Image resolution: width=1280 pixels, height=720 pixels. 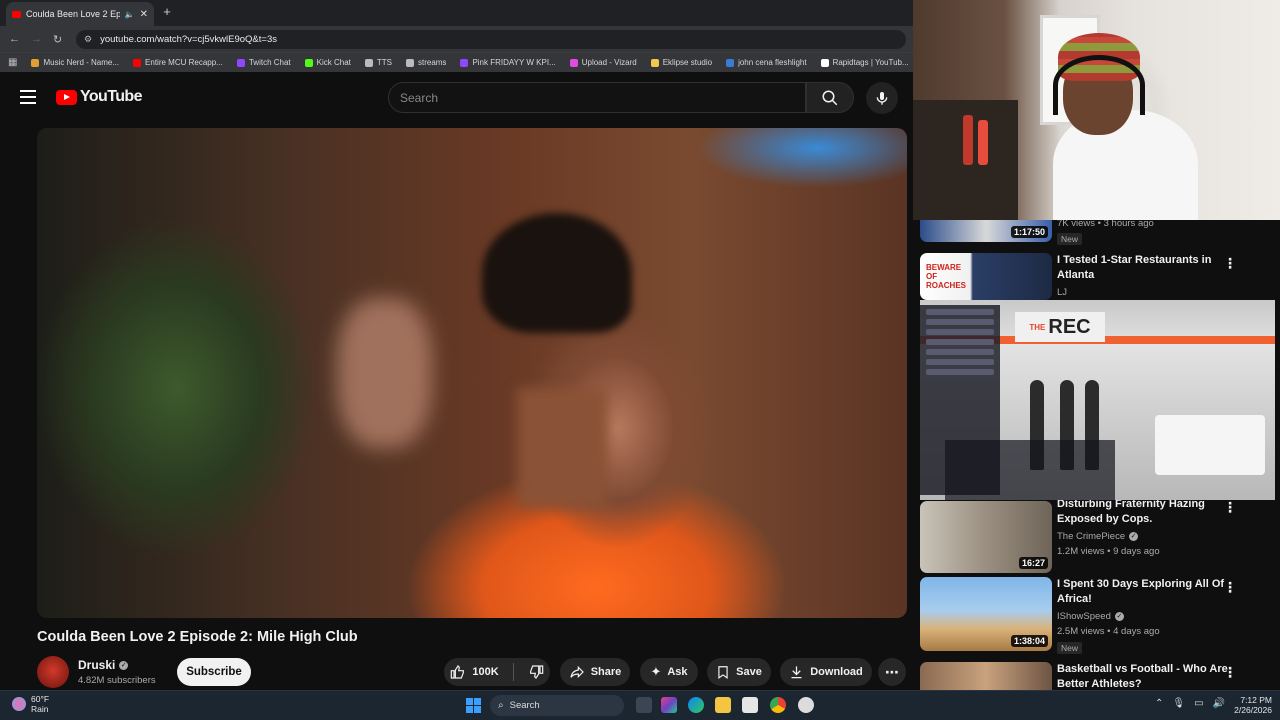 I want to click on new-tab-button: +, so click(x=167, y=12).